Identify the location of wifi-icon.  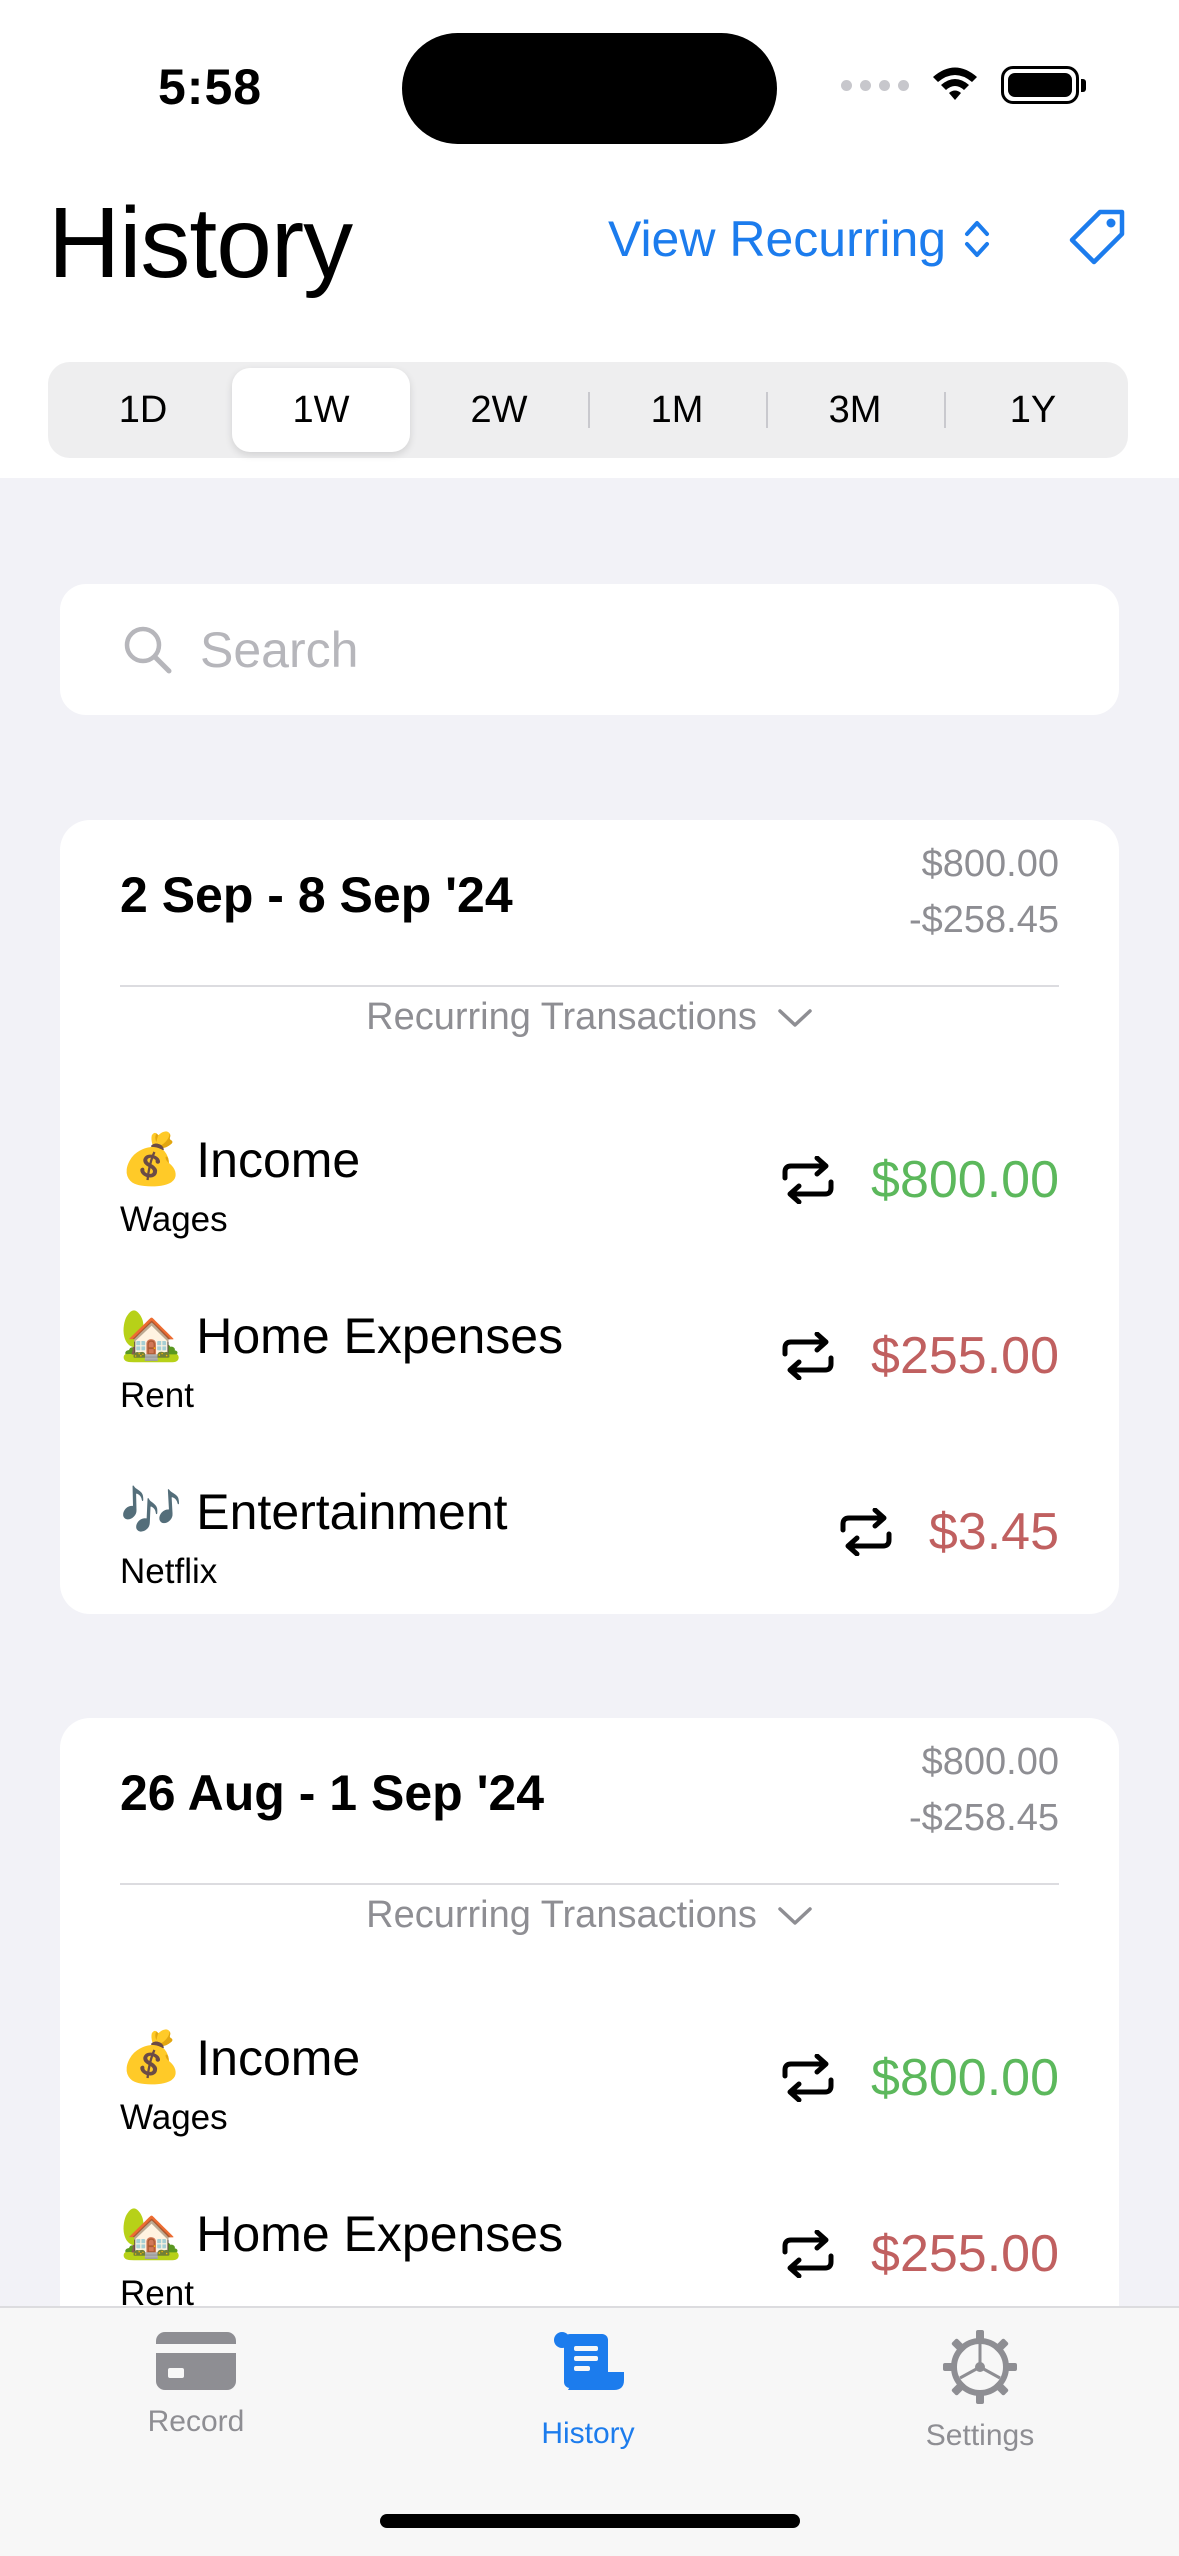
(955, 83).